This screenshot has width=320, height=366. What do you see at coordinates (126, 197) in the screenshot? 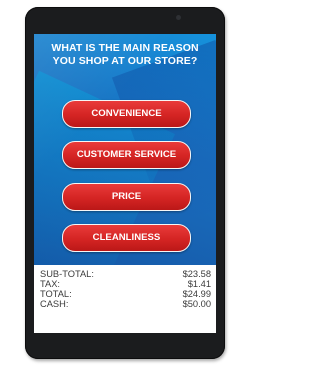
I see `answer-button-price: PRICE` at bounding box center [126, 197].